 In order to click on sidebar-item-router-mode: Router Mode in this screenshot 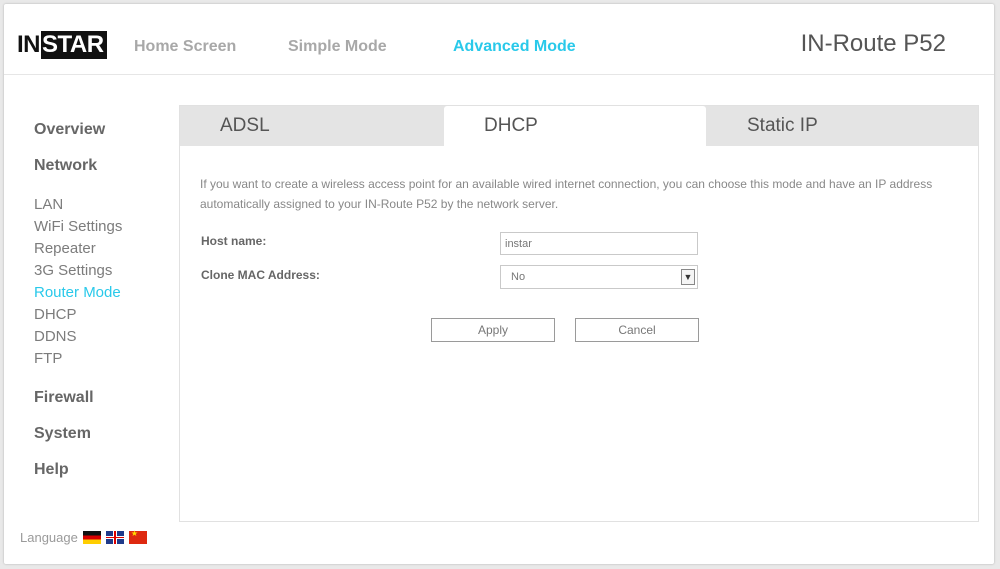, I will do `click(77, 292)`.